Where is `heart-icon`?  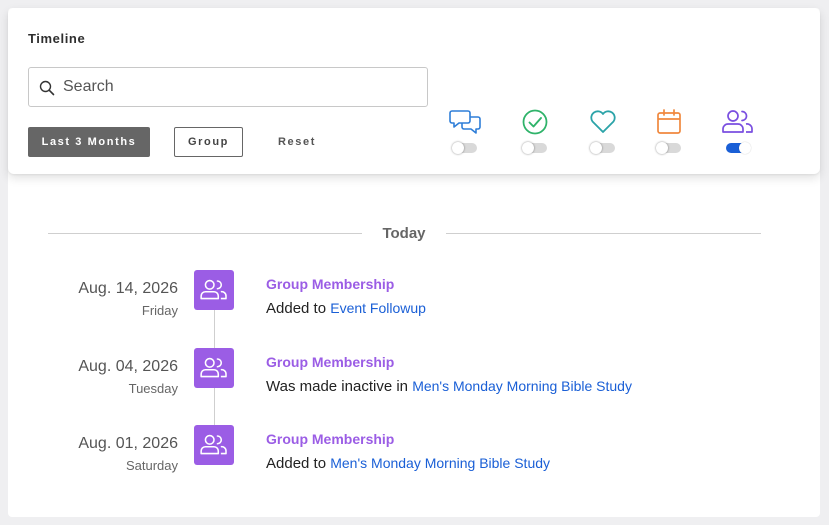
heart-icon is located at coordinates (603, 122).